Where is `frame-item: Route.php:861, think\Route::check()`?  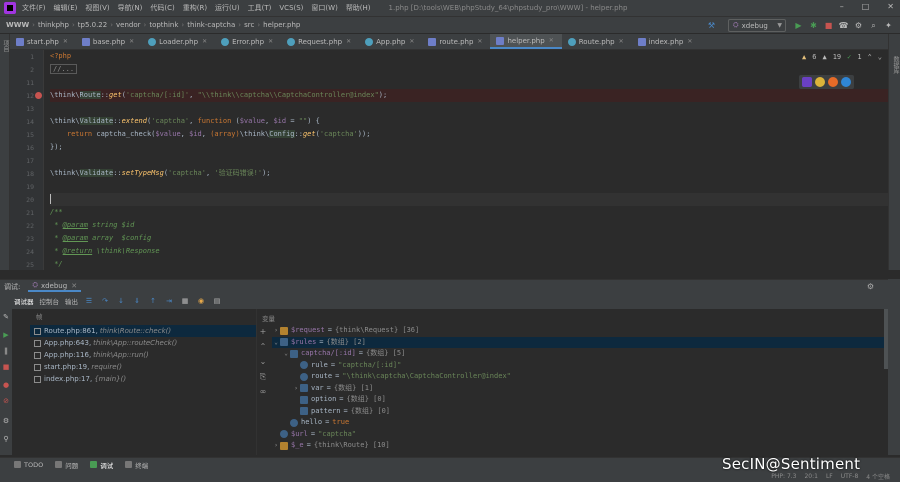
frame-item: Route.php:861, think\Route::check() is located at coordinates (143, 331).